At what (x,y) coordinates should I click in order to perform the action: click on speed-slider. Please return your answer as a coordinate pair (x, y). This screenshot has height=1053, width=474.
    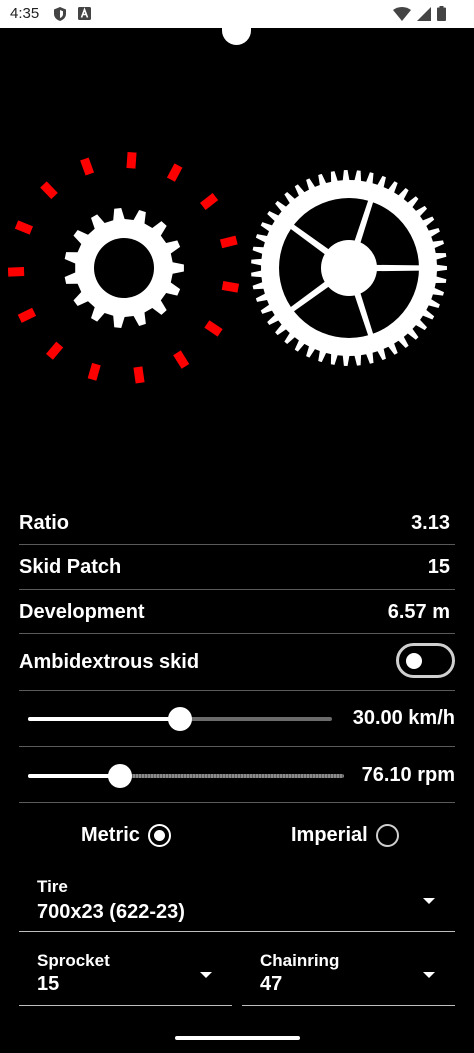
    Looking at the image, I should click on (180, 719).